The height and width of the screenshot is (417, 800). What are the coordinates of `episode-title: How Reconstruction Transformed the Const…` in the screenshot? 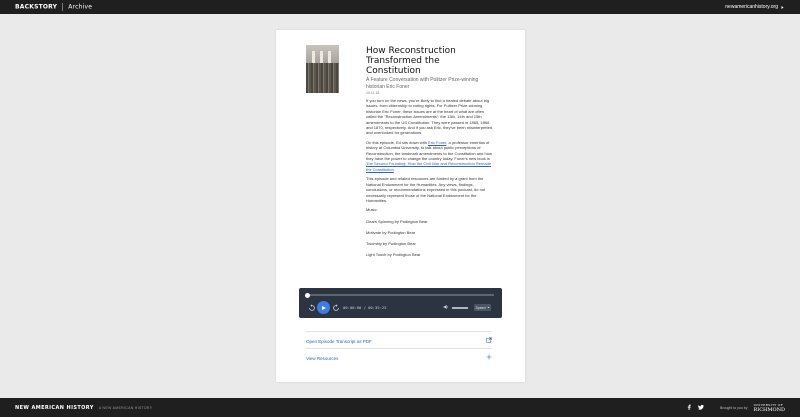 It's located at (411, 61).